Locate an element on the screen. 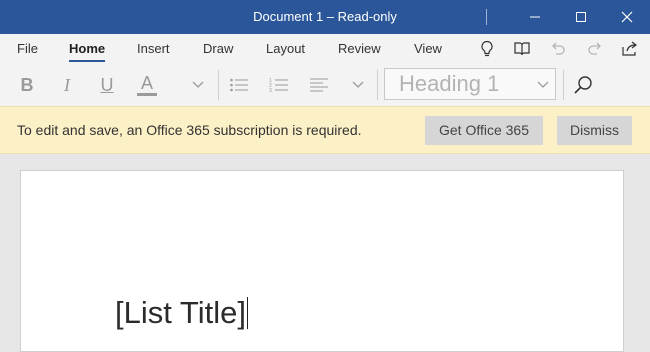 This screenshot has height=352, width=650. close-button is located at coordinates (627, 17).